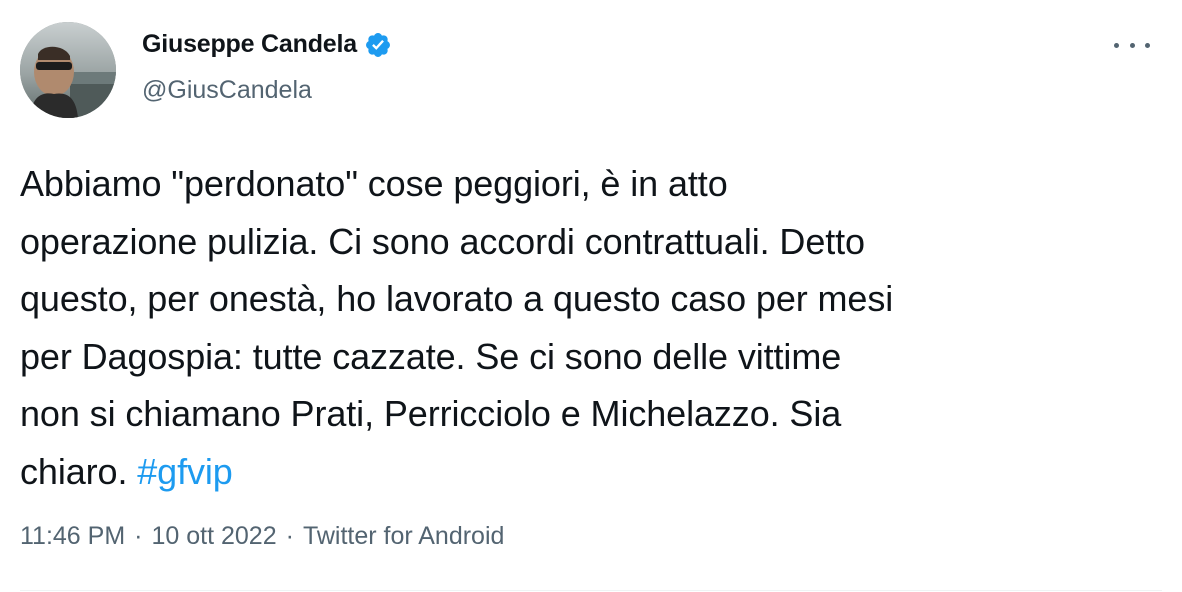 The image size is (1182, 592). What do you see at coordinates (79, 471) in the screenshot?
I see `tweet-line-text: chiaro.` at bounding box center [79, 471].